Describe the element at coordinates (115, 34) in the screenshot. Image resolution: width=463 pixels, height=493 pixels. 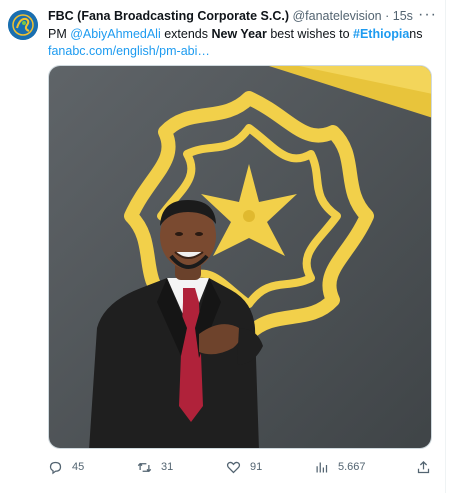
I see `mention-link: @AbiyAhmedAli` at that location.